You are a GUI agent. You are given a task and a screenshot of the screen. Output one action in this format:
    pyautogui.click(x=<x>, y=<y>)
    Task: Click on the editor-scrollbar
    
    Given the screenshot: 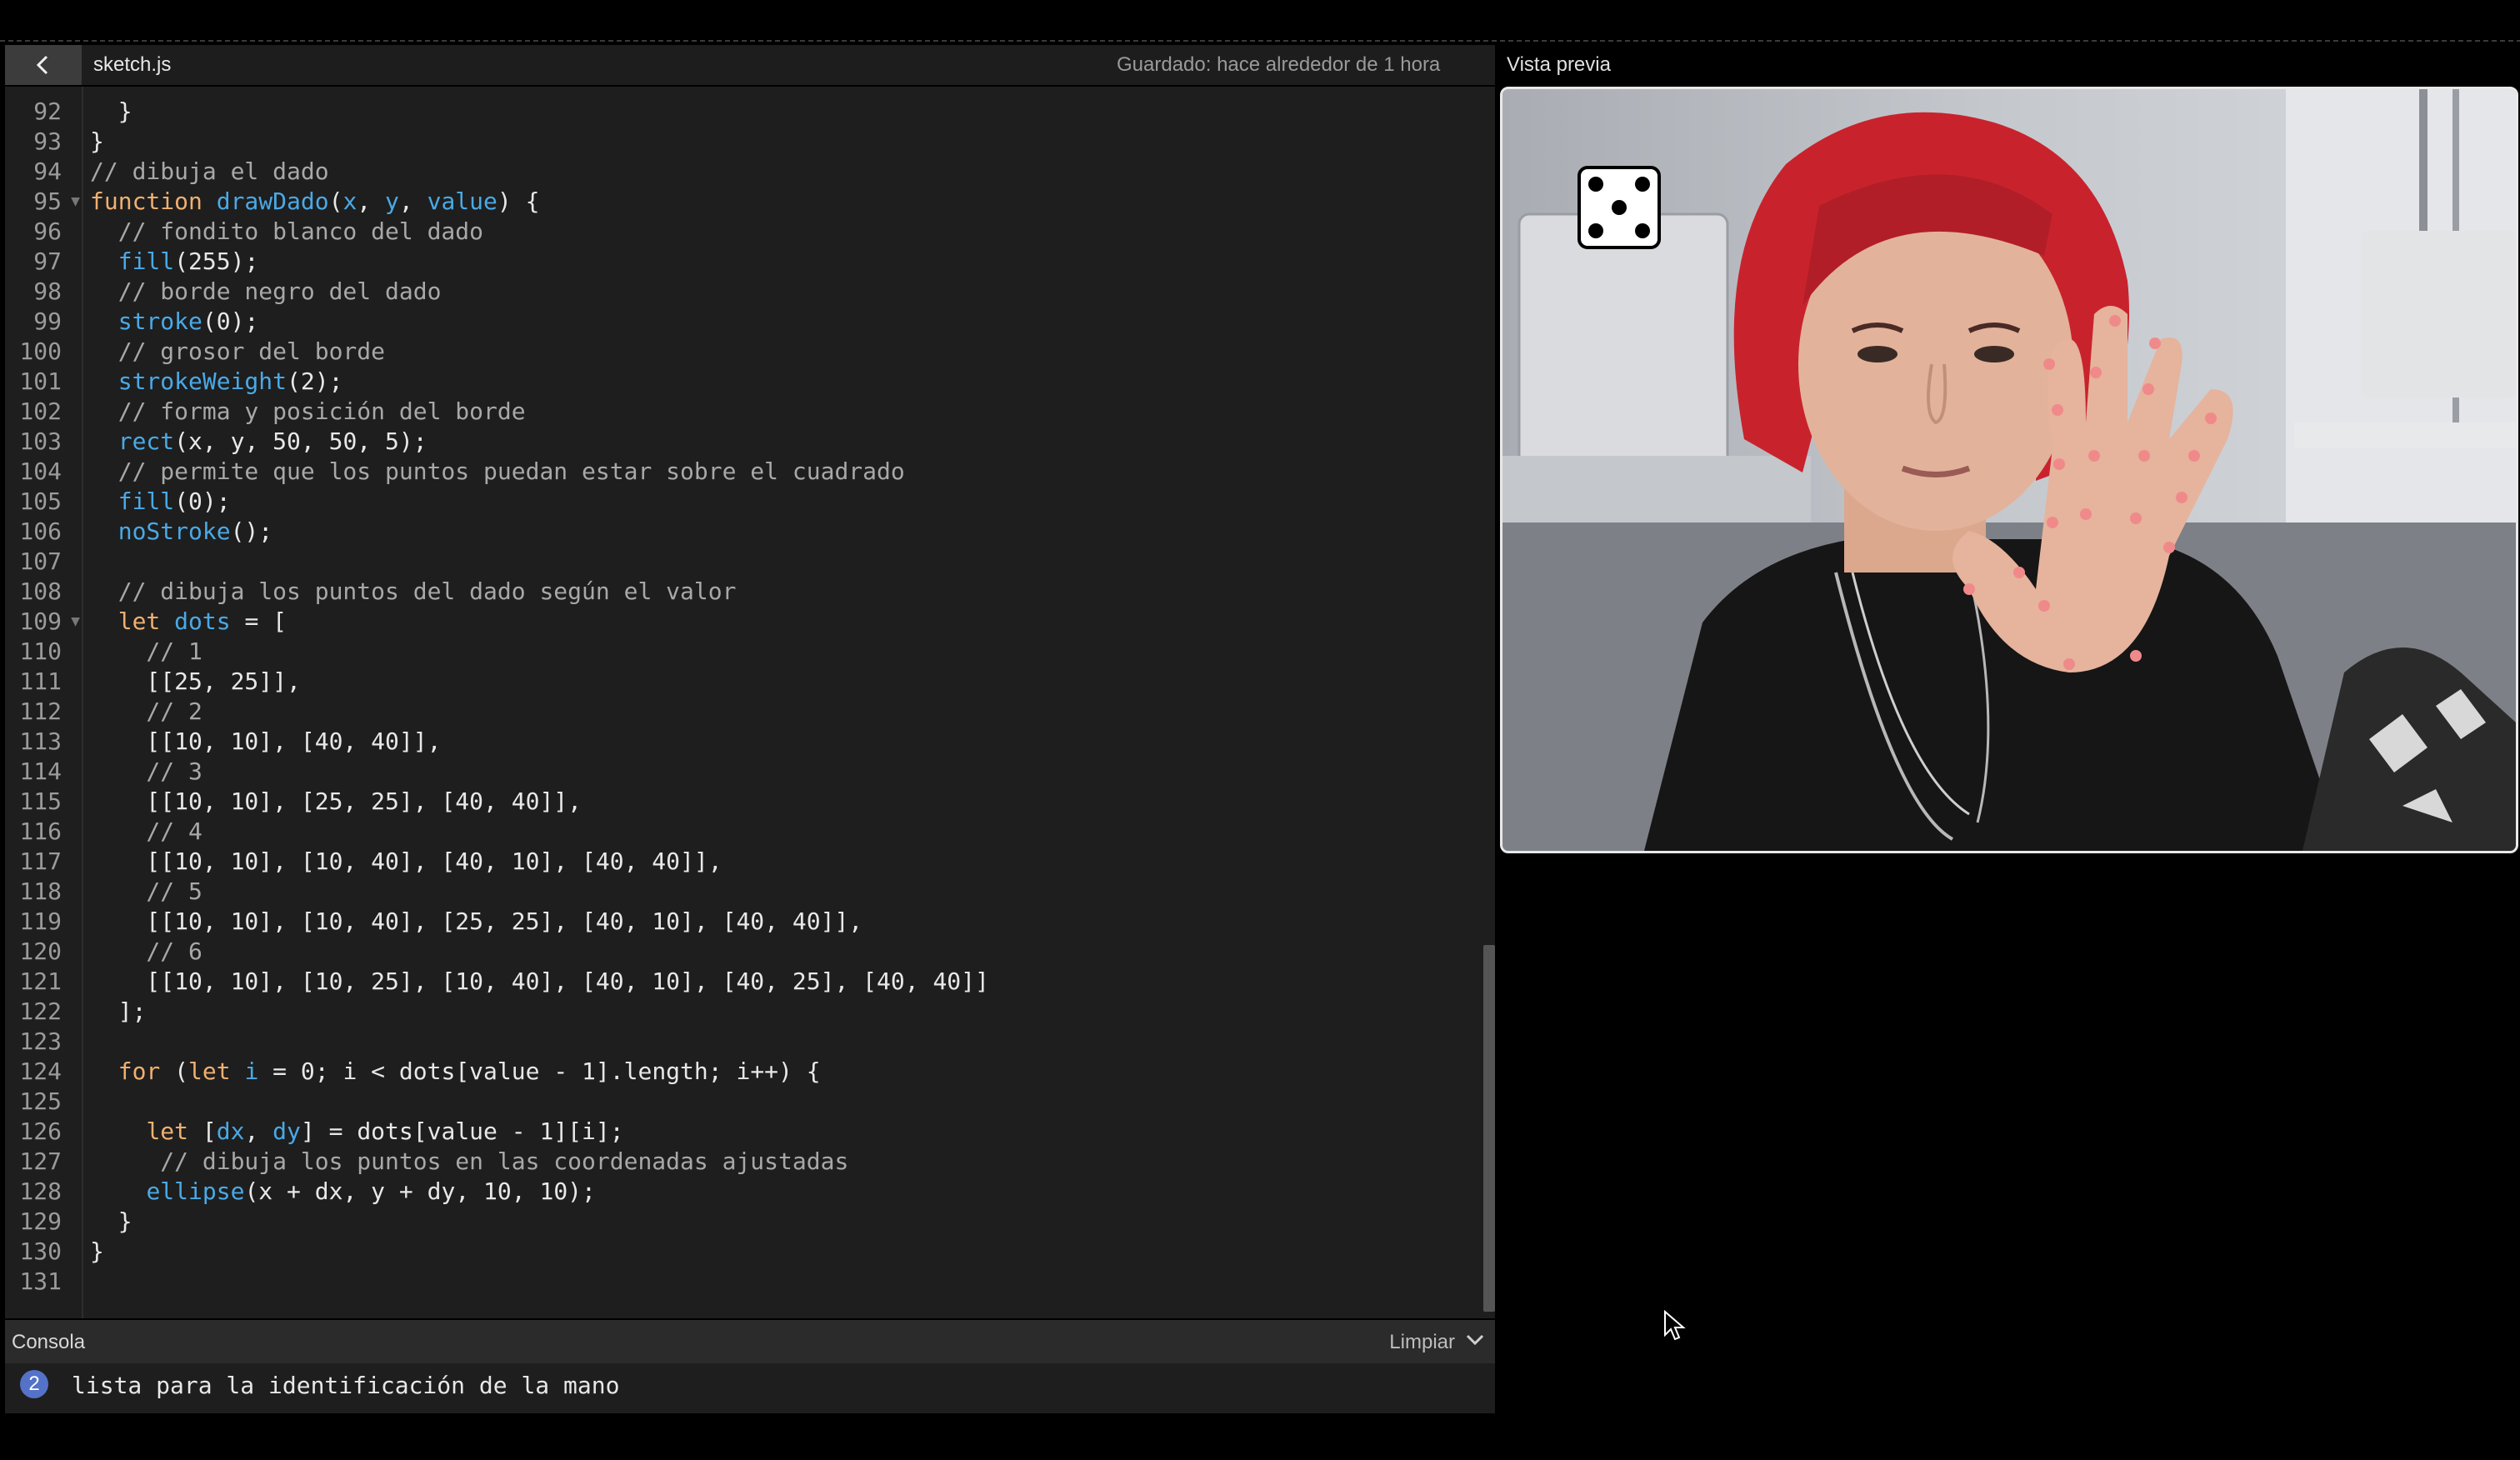 What is the action you would take?
    pyautogui.click(x=1489, y=702)
    